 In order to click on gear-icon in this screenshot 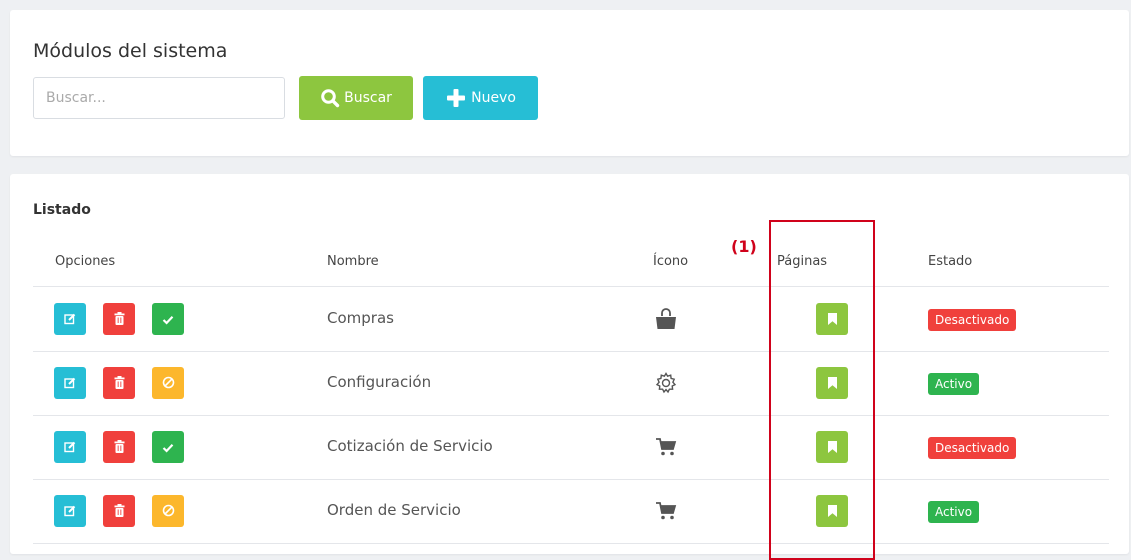, I will do `click(666, 383)`.